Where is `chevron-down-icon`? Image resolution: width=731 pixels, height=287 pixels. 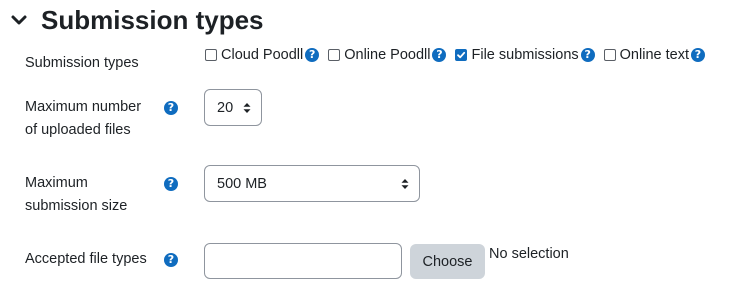
chevron-down-icon is located at coordinates (19, 20).